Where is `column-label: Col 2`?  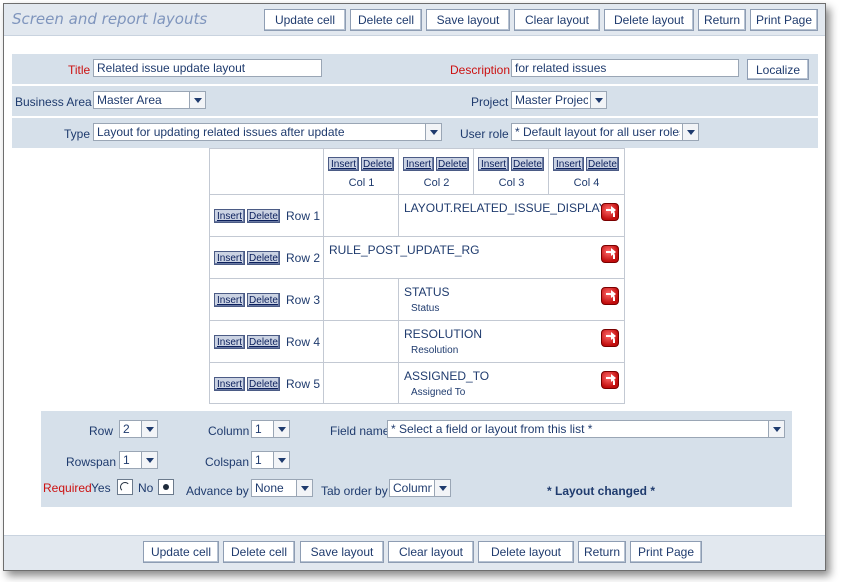
column-label: Col 2 is located at coordinates (436, 183).